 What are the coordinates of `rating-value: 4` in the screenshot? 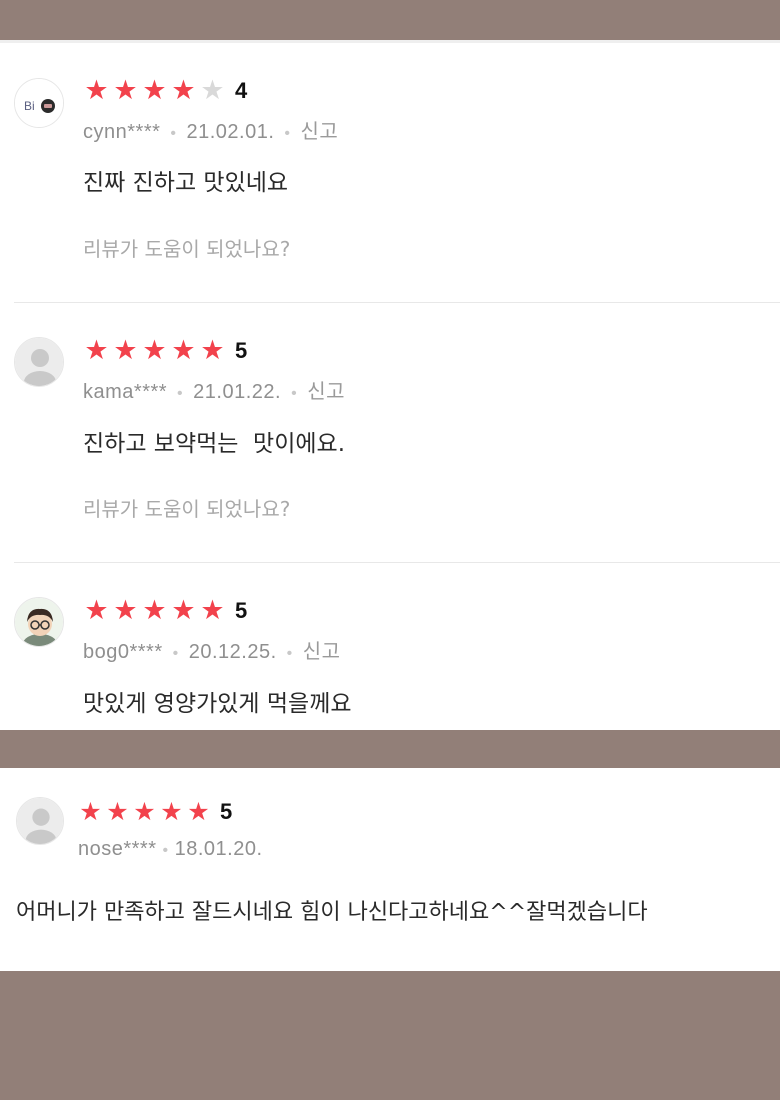 It's located at (241, 90).